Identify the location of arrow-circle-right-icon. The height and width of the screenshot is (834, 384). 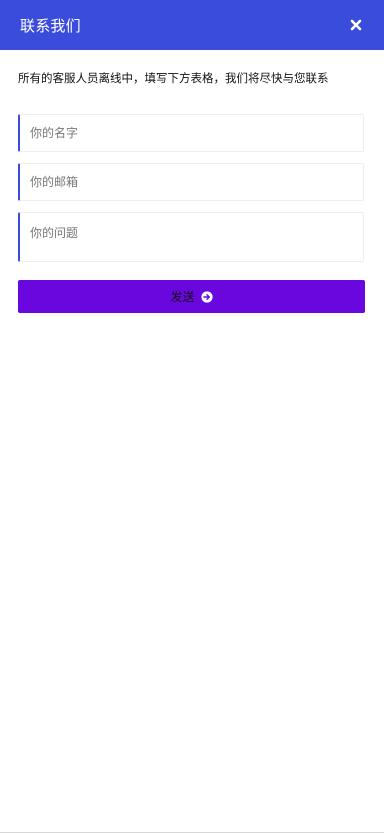
(206, 296).